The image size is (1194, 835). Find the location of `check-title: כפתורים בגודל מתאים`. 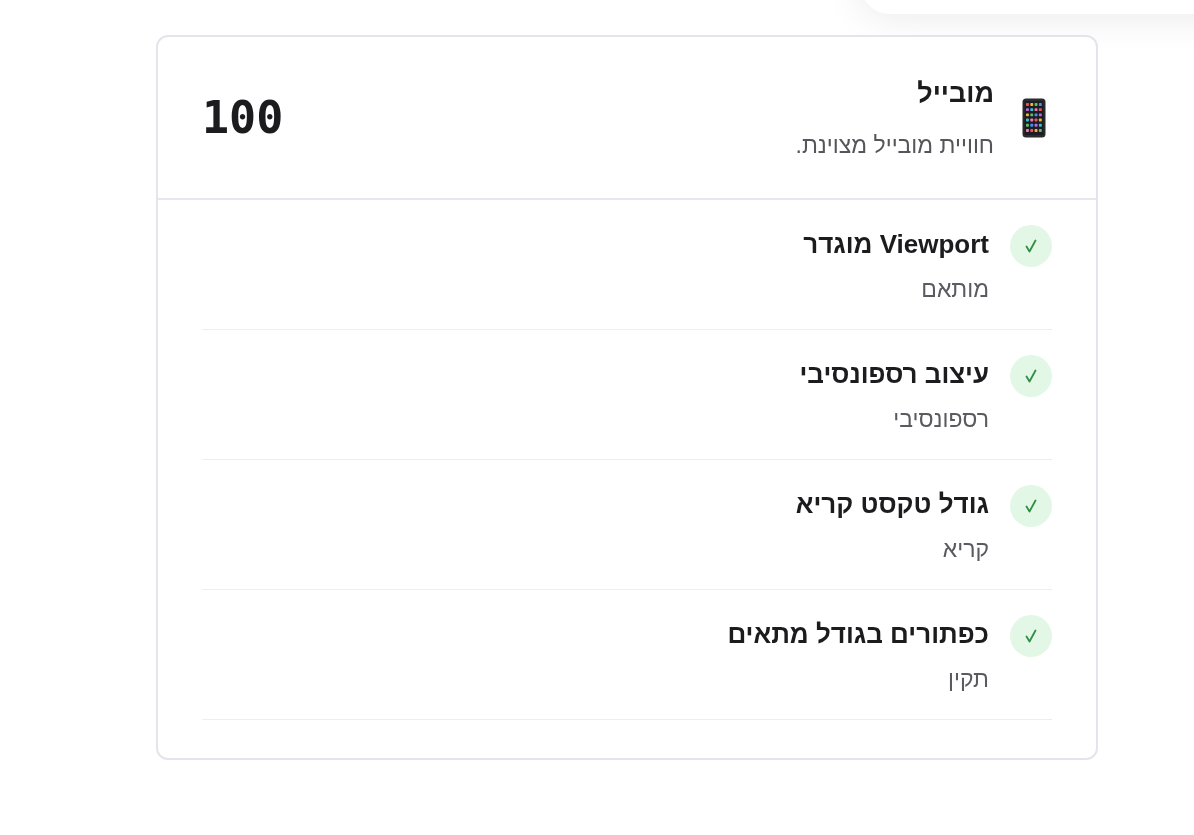

check-title: כפתורים בגודל מתאים is located at coordinates (858, 634).